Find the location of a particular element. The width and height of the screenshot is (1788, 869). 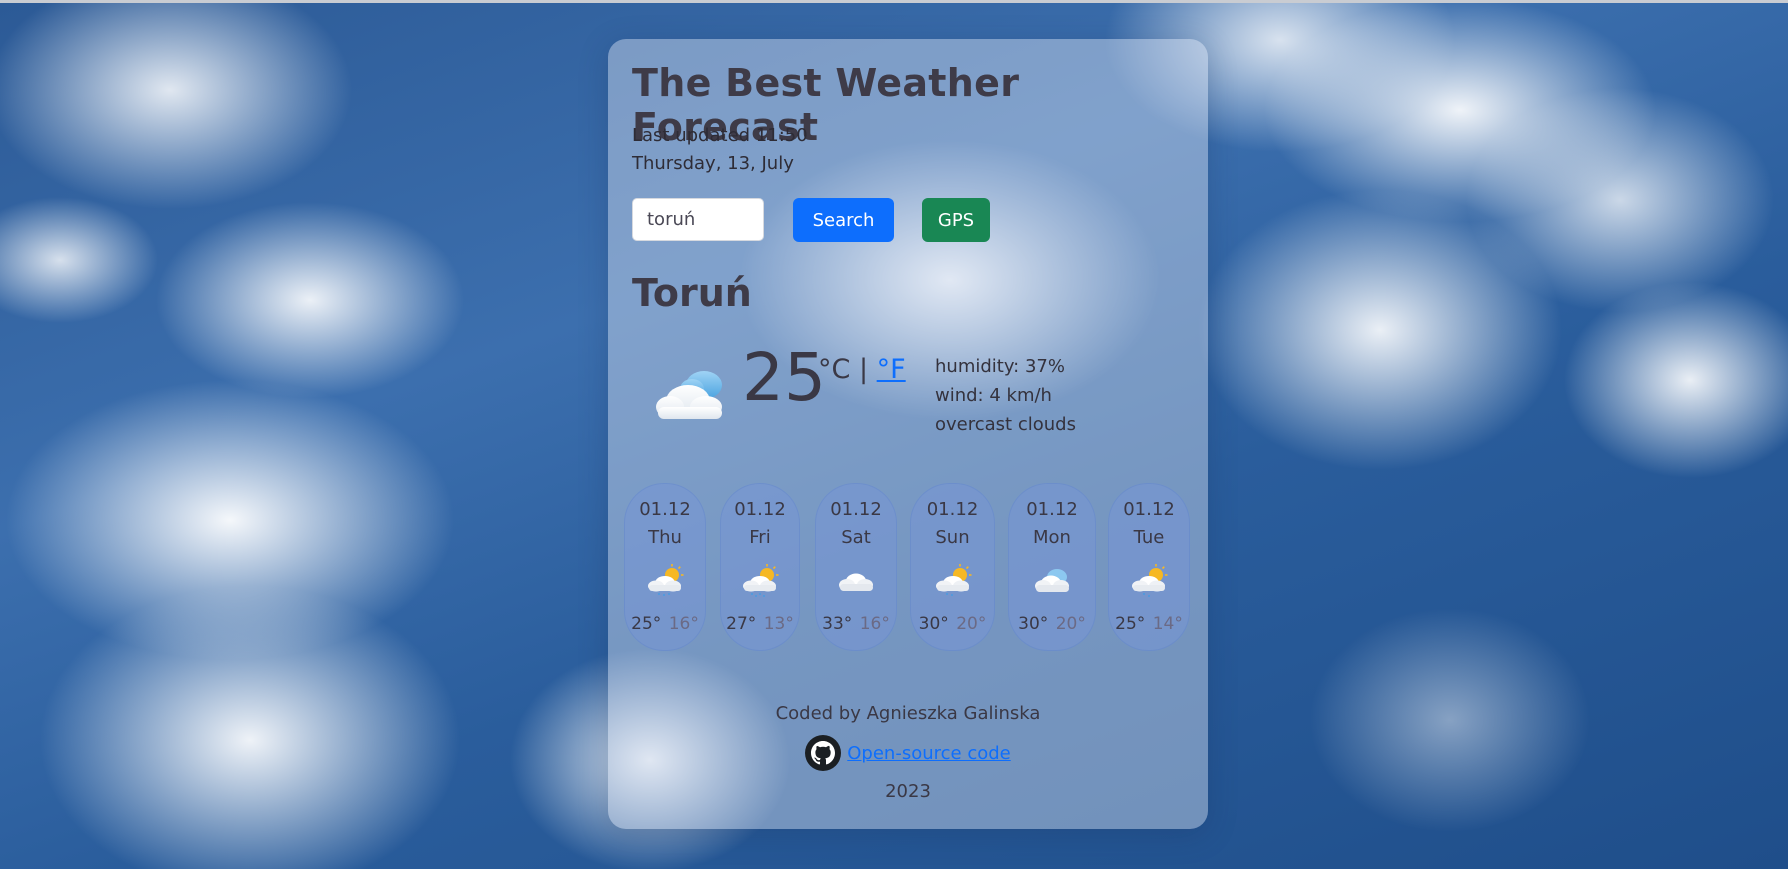

cloud-icon is located at coordinates (856, 582).